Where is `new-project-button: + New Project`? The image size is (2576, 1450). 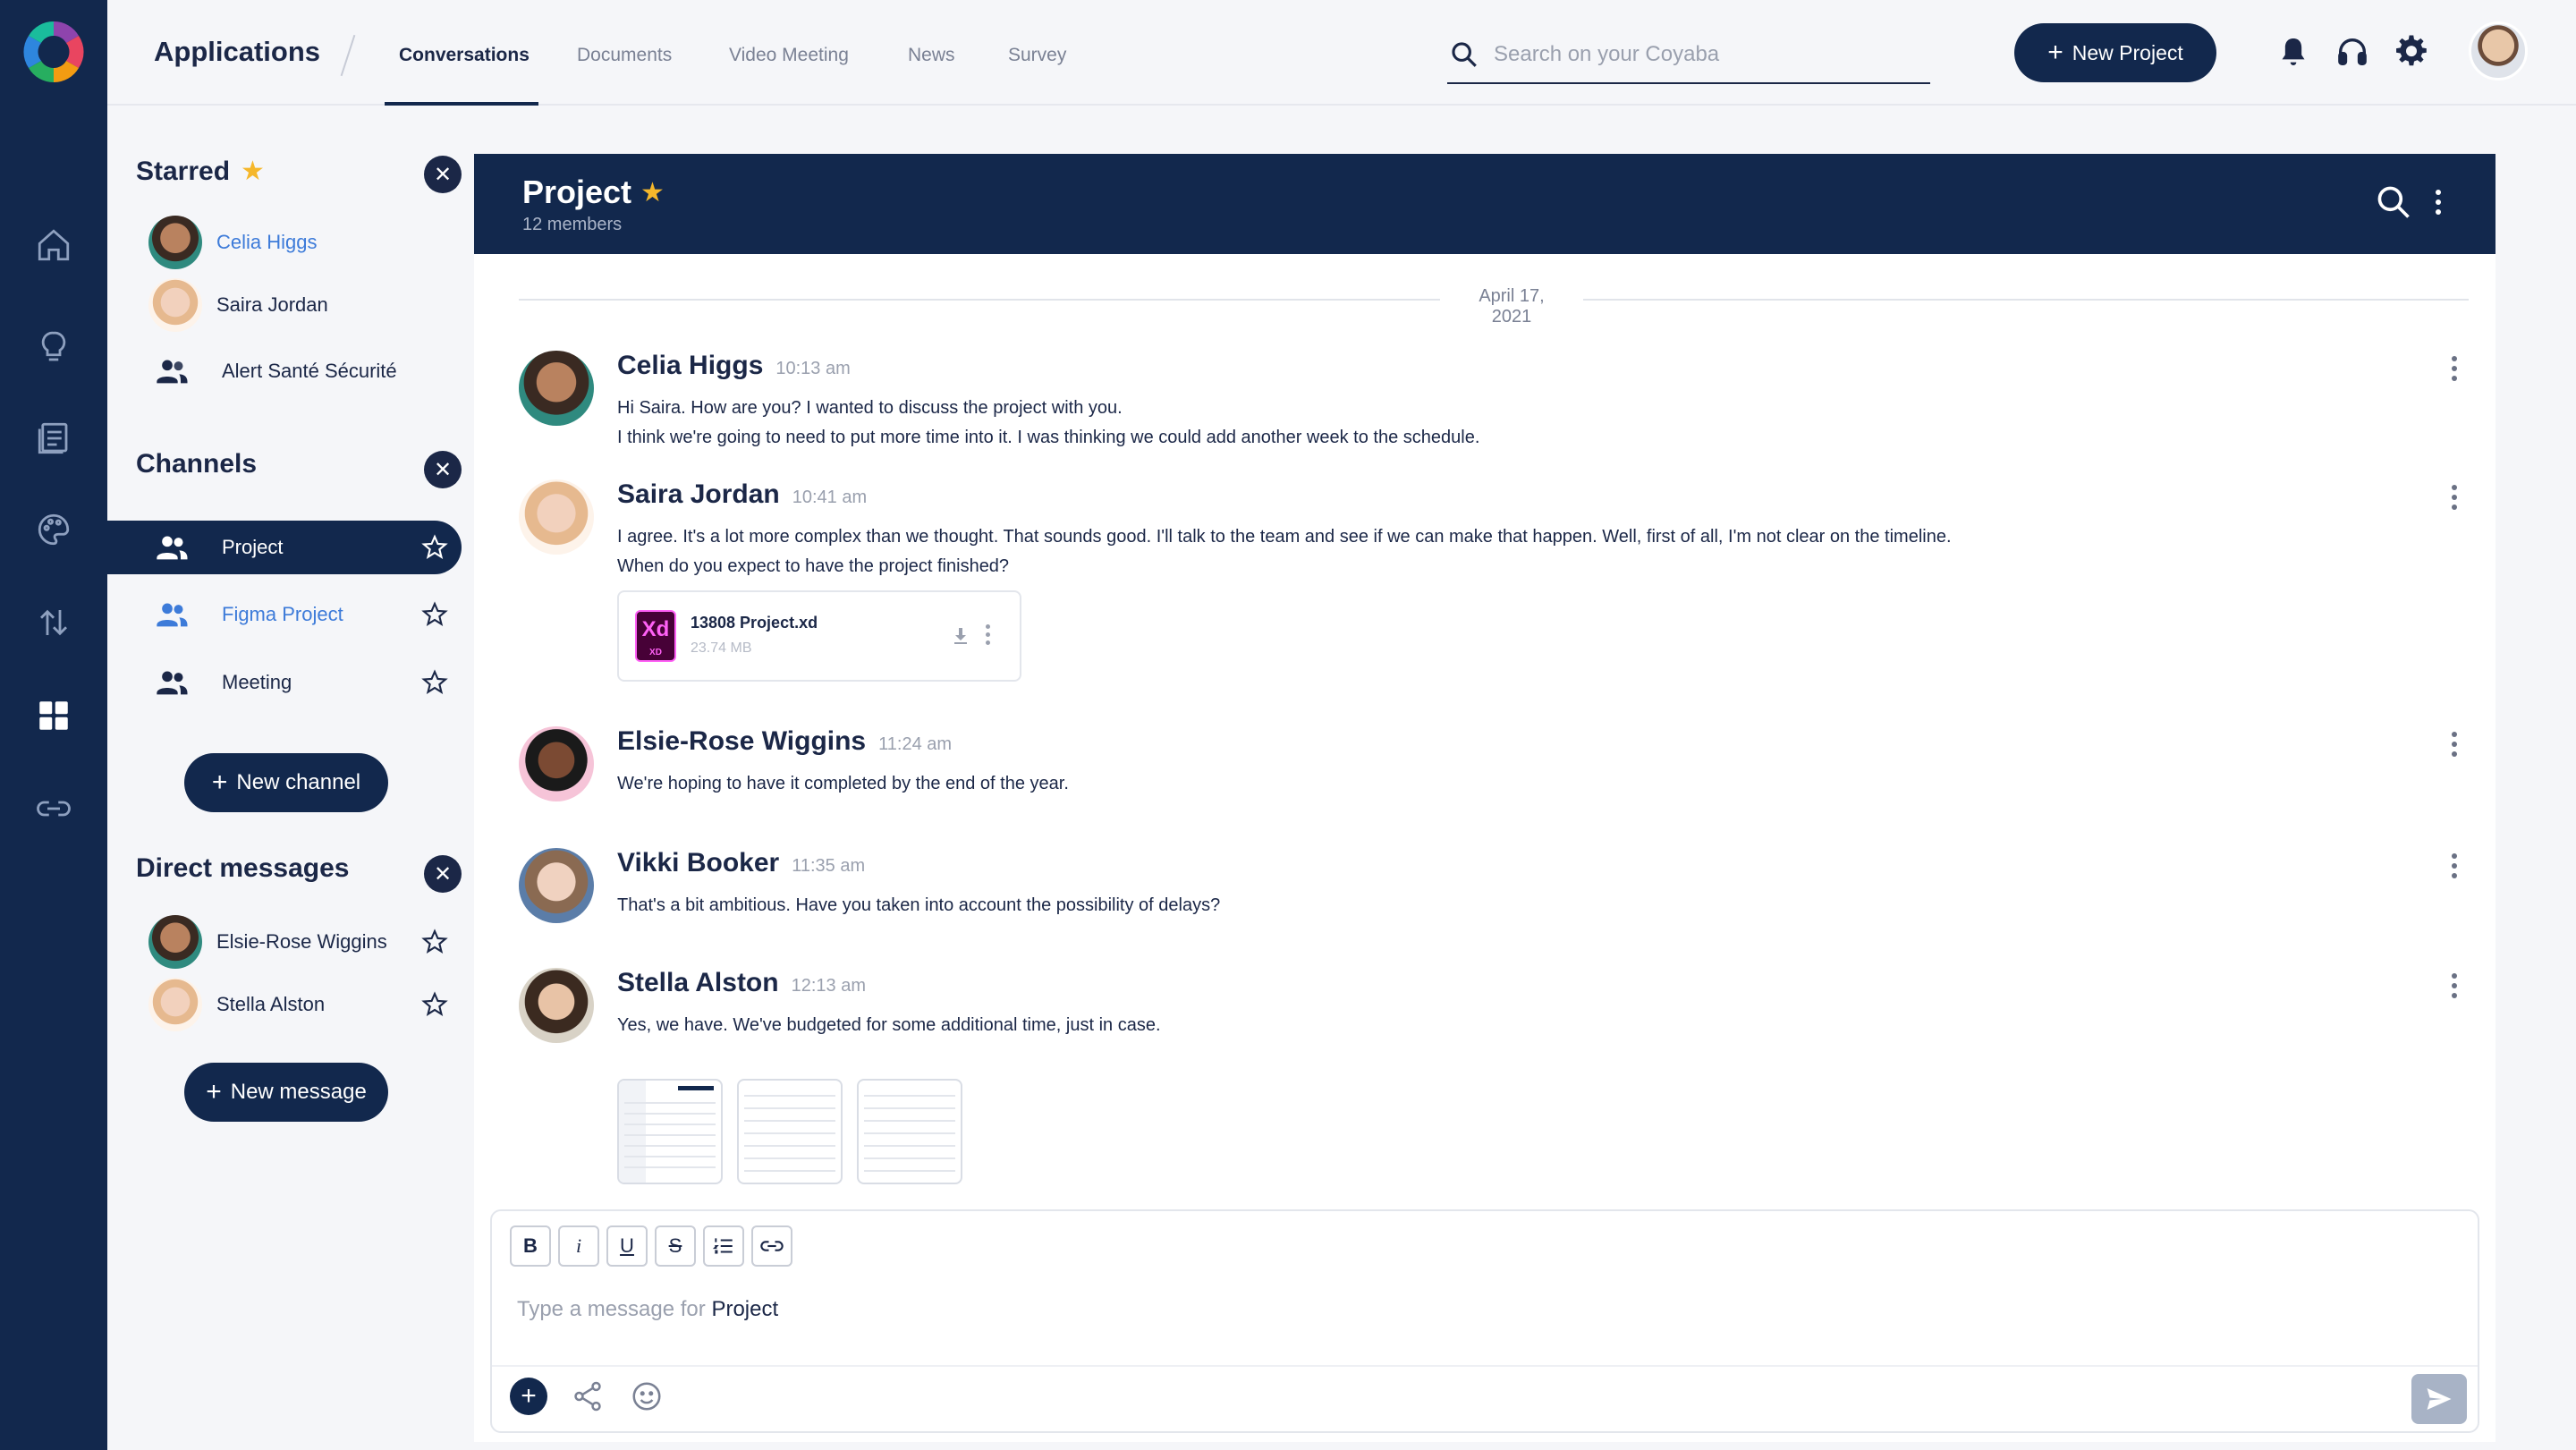
new-project-button: + New Project is located at coordinates (2115, 52).